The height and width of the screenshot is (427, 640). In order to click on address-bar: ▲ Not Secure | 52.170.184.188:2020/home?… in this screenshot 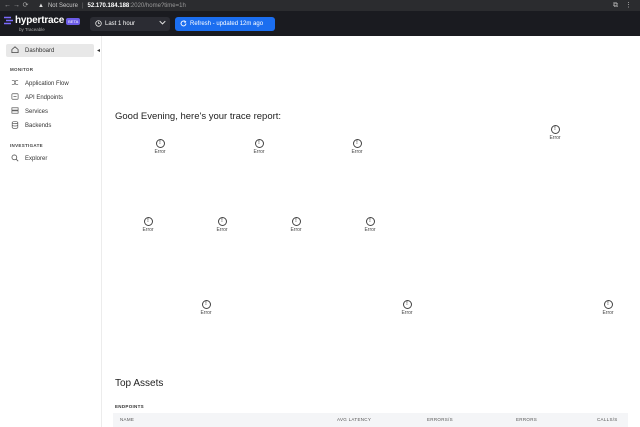, I will do `click(112, 6)`.